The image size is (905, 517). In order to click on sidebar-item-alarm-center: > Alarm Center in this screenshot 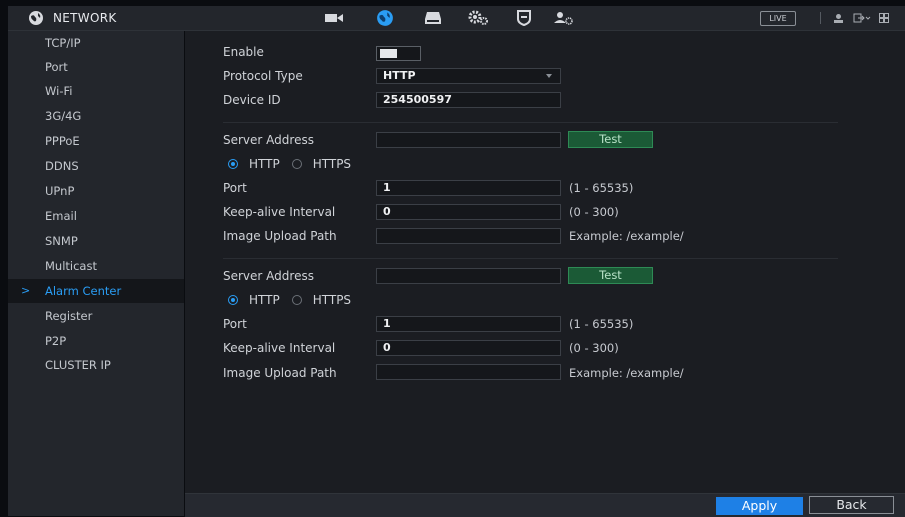, I will do `click(96, 291)`.